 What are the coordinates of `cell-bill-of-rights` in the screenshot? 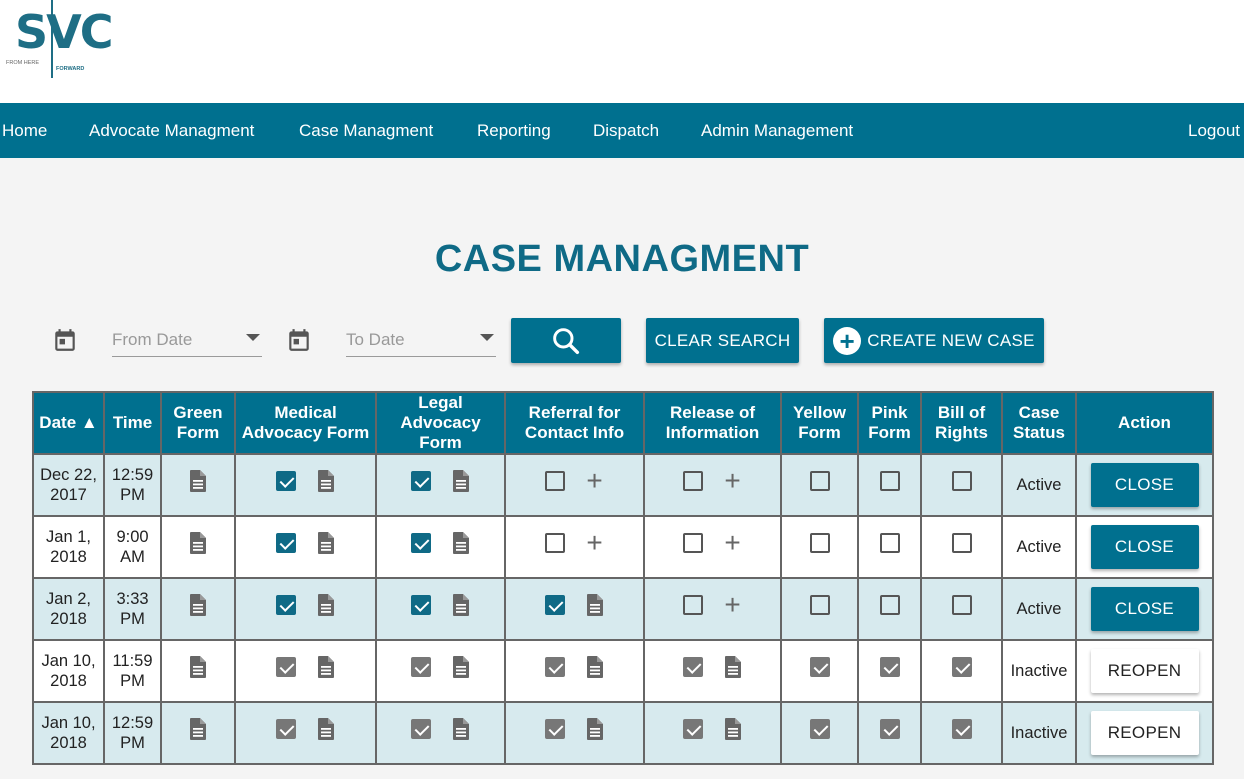 It's located at (961, 485).